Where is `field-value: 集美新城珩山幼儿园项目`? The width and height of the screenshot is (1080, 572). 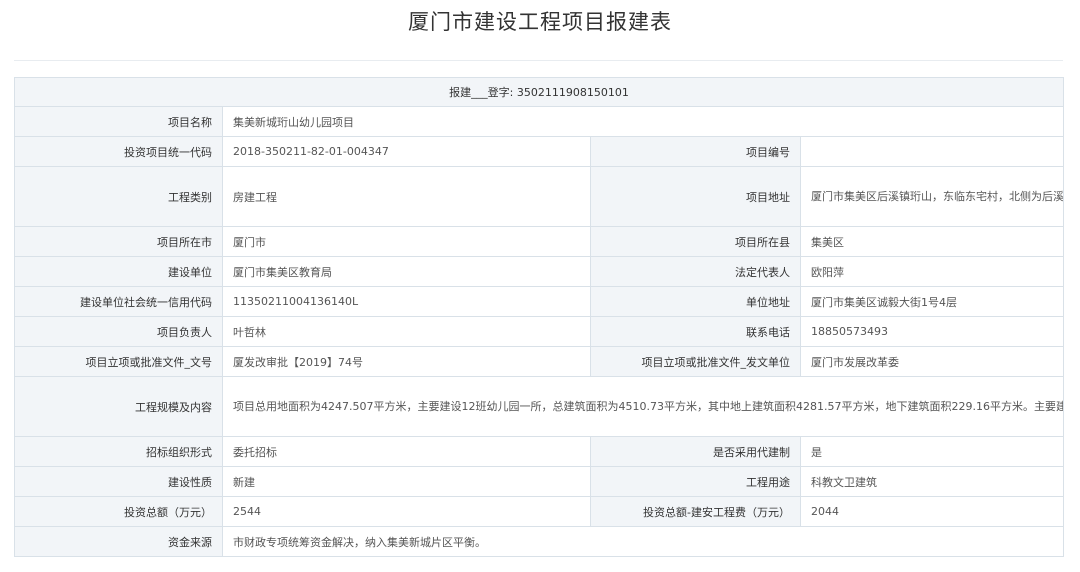
field-value: 集美新城珩山幼儿园项目 is located at coordinates (643, 121).